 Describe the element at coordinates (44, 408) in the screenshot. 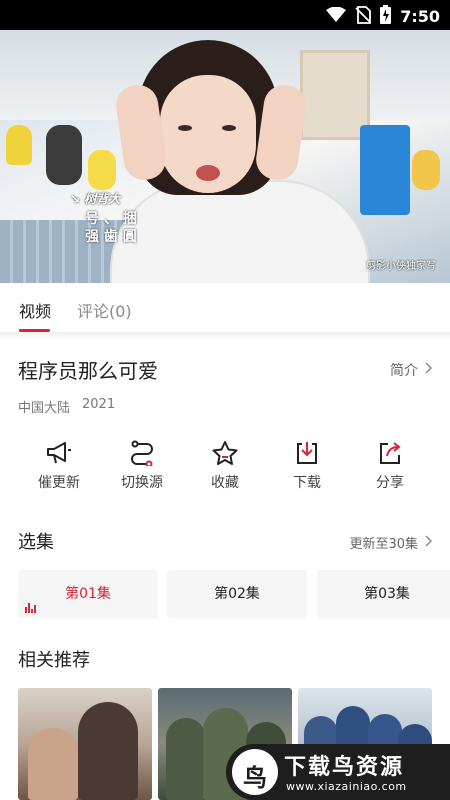

I see `show-region: 中国大陆` at that location.